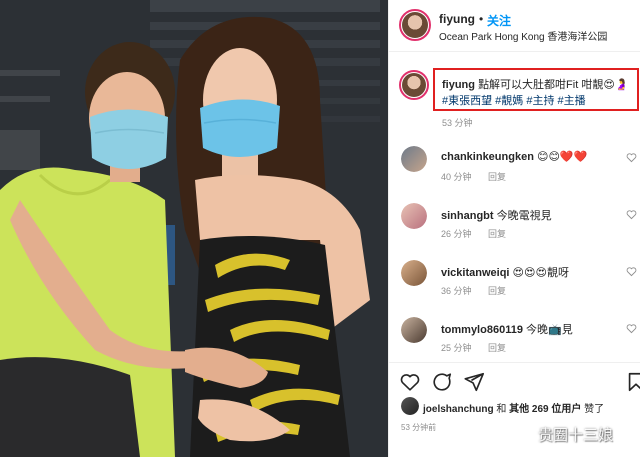  Describe the element at coordinates (541, 85) in the screenshot. I see `caption-body: 點解可以大肚都咁Fit 咁靚` at that location.